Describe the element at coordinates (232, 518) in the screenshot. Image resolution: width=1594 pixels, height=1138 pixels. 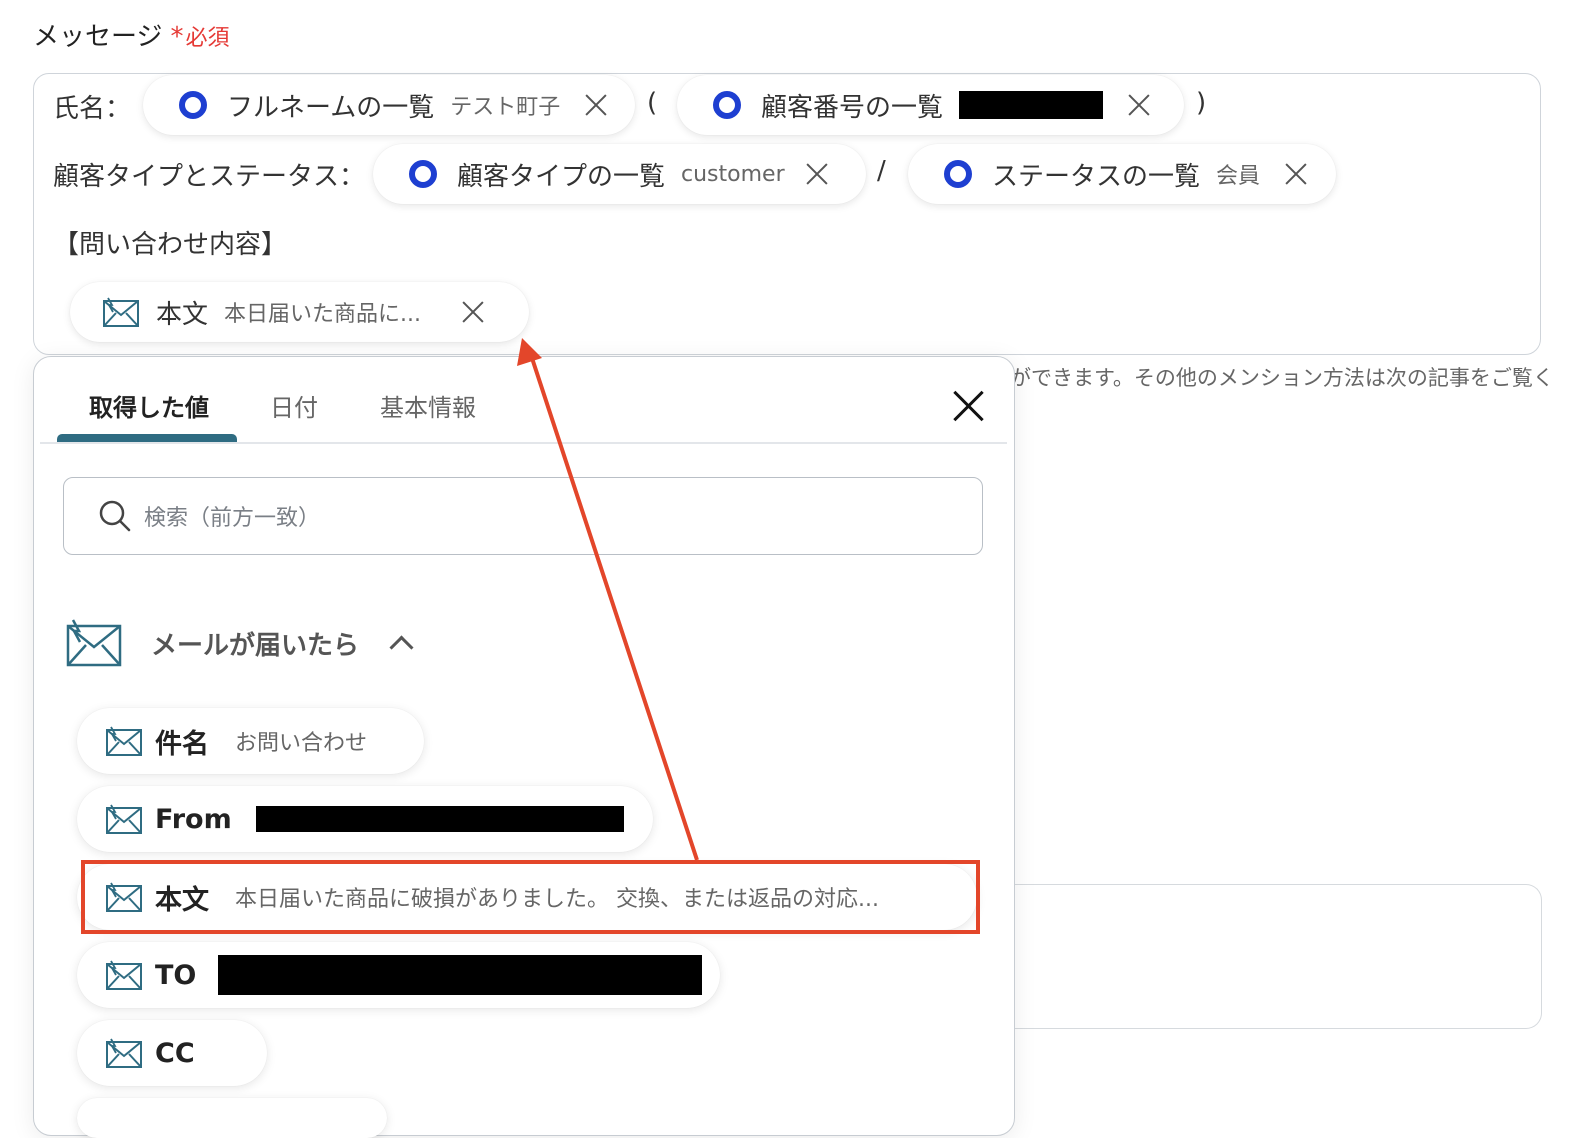
I see `search-placeholder: 検索（前方一致）` at that location.